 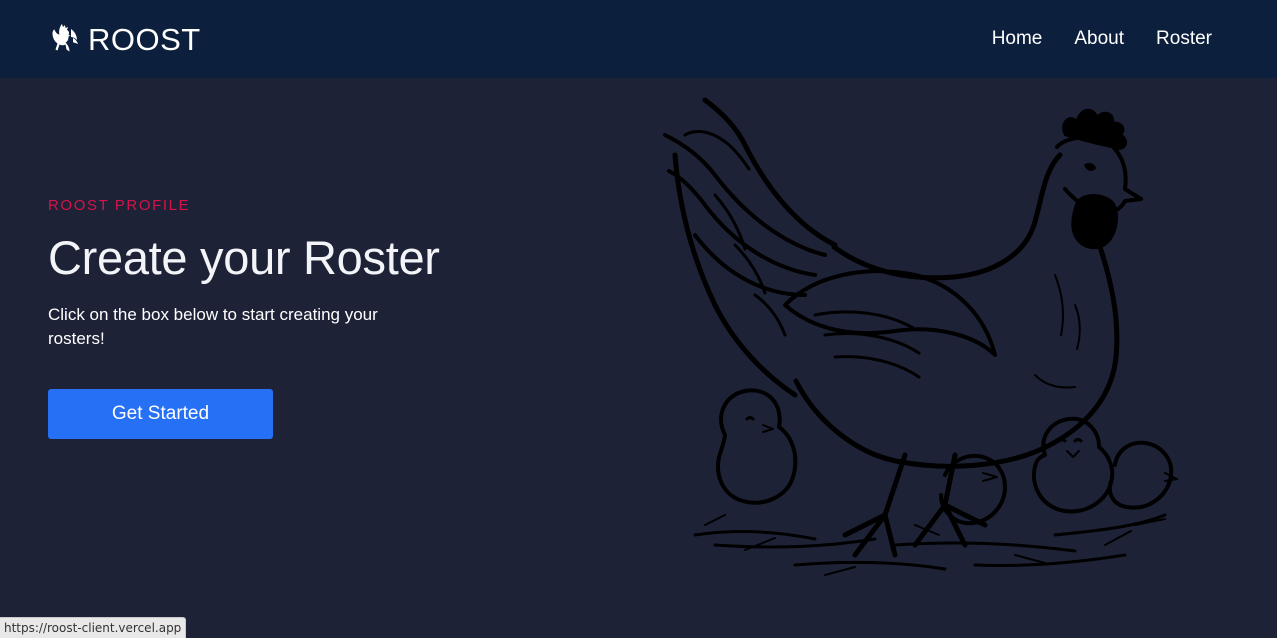 What do you see at coordinates (244, 257) in the screenshot?
I see `page-title: Create your Roster` at bounding box center [244, 257].